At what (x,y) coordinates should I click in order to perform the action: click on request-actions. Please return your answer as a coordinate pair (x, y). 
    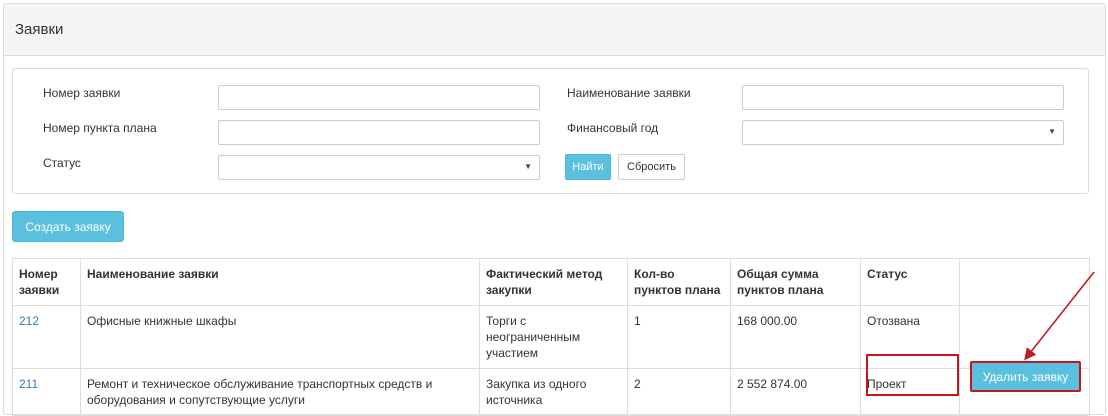
    Looking at the image, I should click on (1024, 337).